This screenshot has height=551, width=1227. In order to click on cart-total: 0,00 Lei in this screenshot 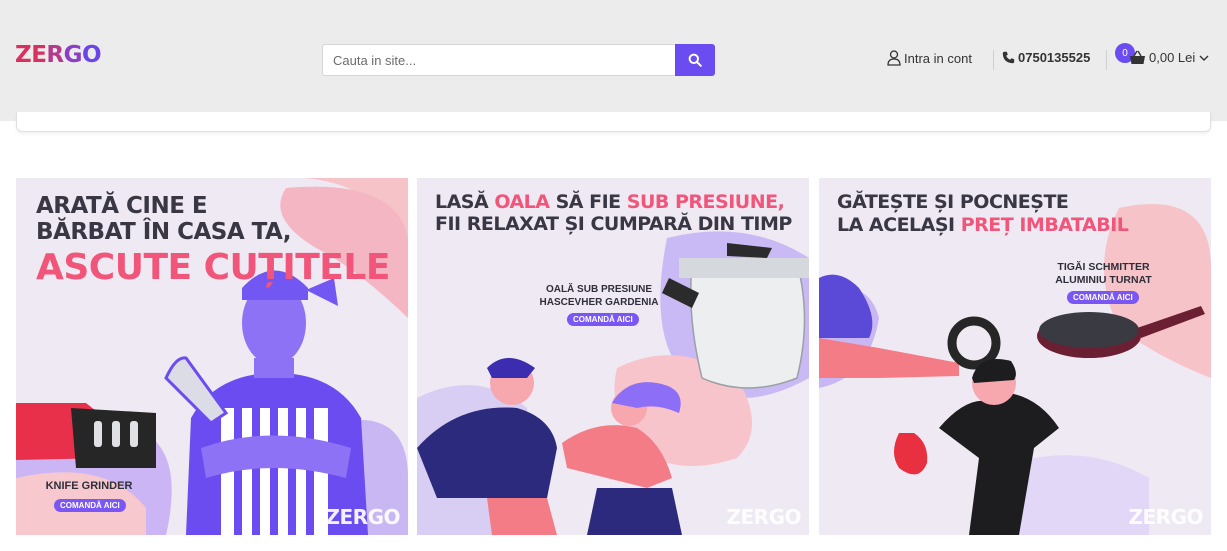, I will do `click(1172, 57)`.